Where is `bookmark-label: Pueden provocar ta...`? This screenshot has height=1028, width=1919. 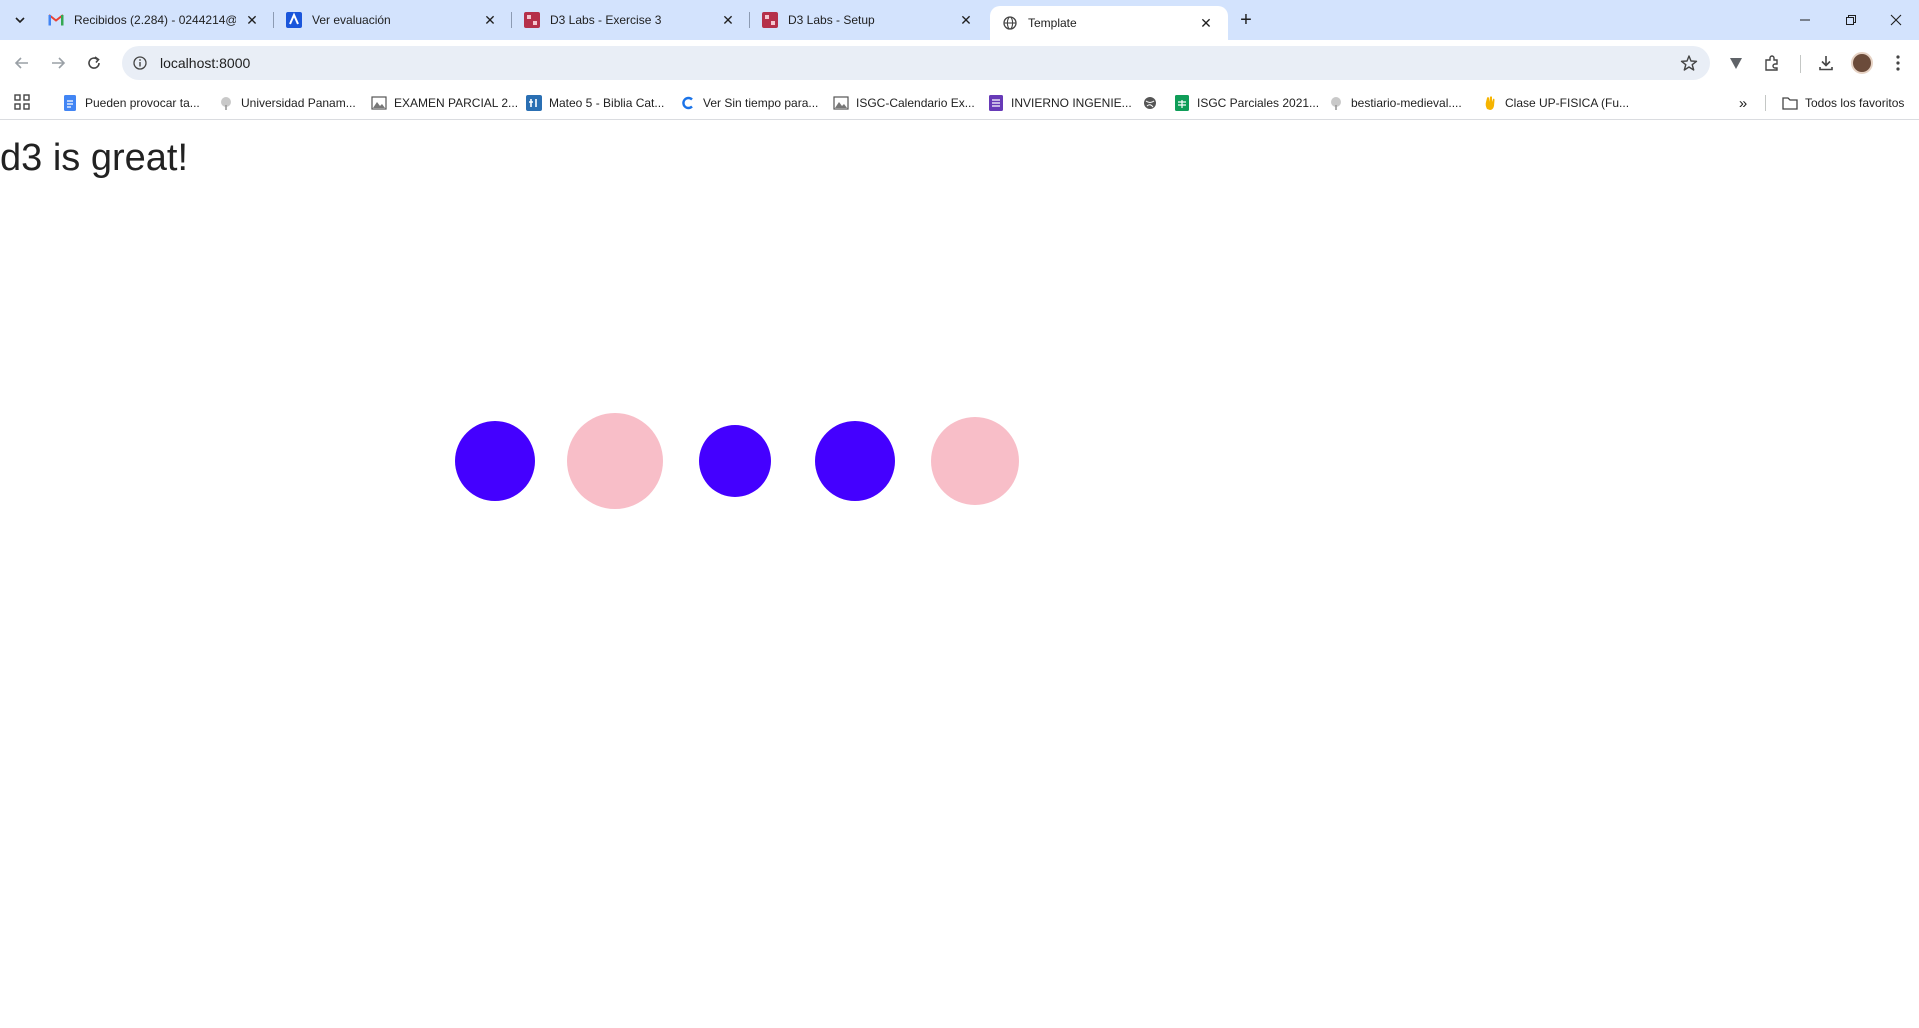
bookmark-label: Pueden provocar ta... is located at coordinates (142, 103).